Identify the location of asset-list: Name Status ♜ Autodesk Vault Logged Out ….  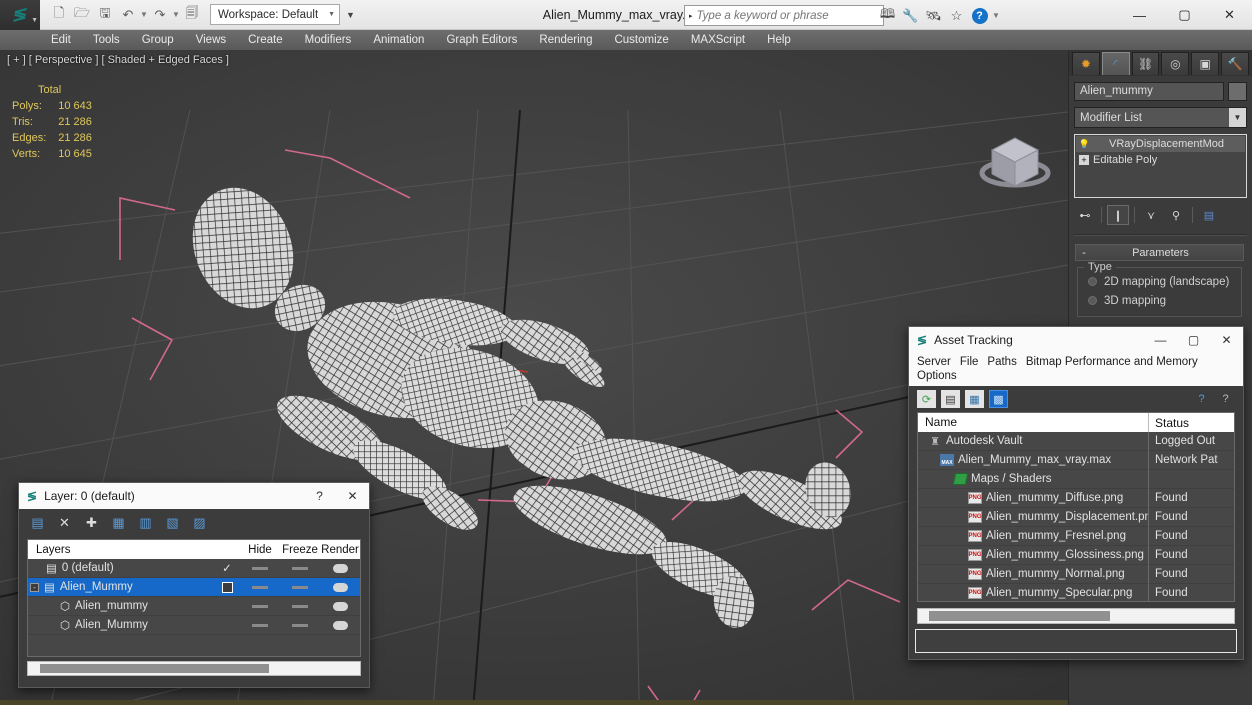
(1076, 507).